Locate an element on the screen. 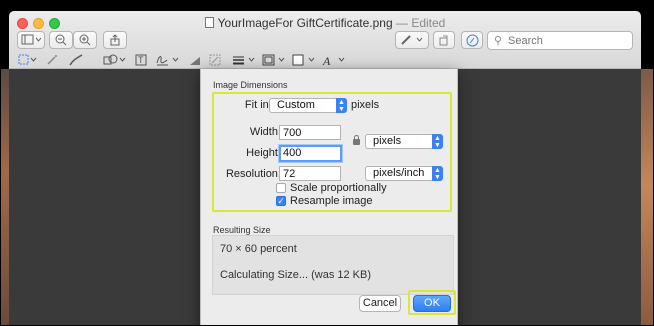 This screenshot has height=326, width=654. resulting-size-header: Resulting Size is located at coordinates (242, 230).